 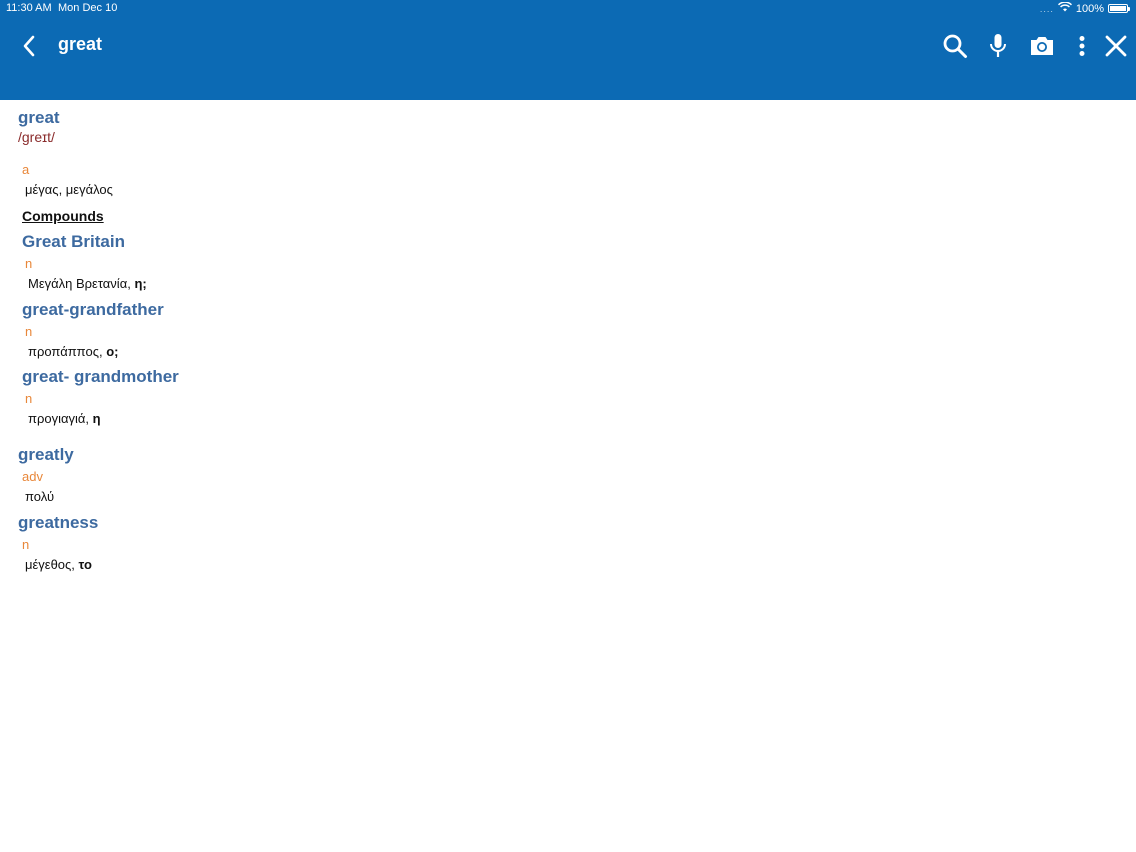 What do you see at coordinates (87, 283) in the screenshot?
I see `compound-translation: Μεγάλη Βρετανία, η;` at bounding box center [87, 283].